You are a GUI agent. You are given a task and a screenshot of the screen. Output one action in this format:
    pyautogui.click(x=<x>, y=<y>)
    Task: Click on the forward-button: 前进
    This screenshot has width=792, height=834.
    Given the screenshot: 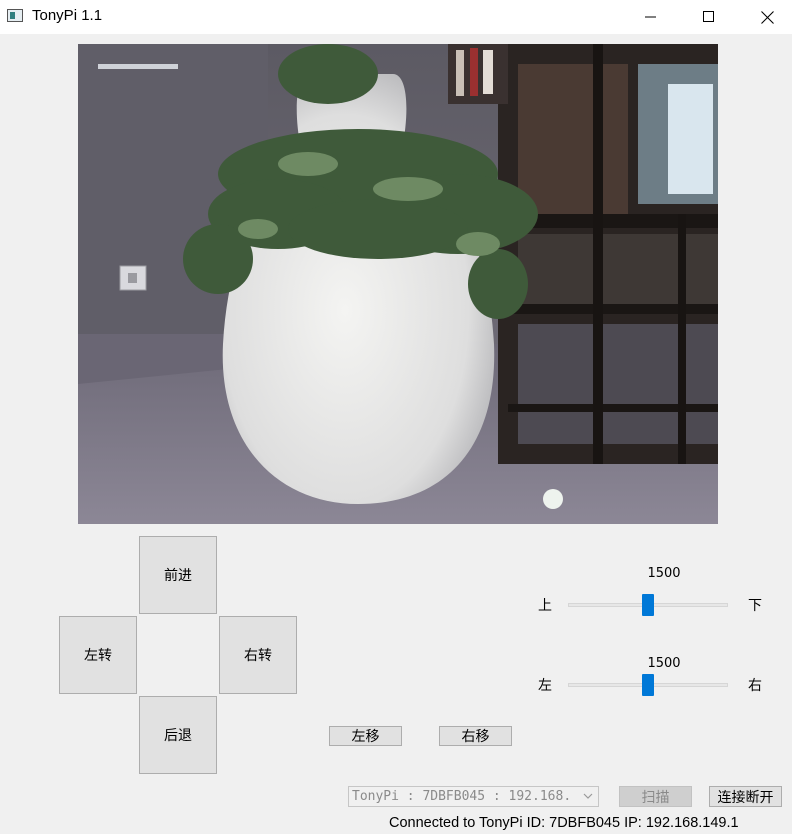 What is the action you would take?
    pyautogui.click(x=178, y=575)
    